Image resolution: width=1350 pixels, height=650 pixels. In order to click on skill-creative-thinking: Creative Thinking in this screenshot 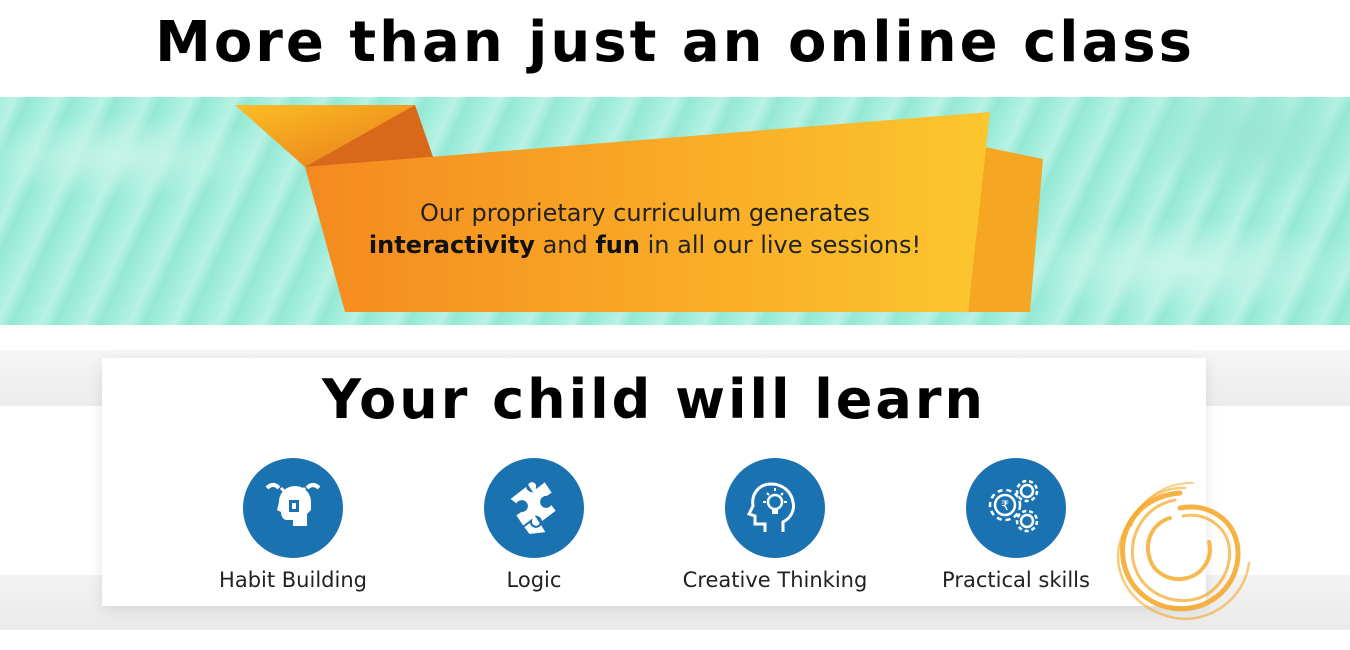, I will do `click(775, 525)`.